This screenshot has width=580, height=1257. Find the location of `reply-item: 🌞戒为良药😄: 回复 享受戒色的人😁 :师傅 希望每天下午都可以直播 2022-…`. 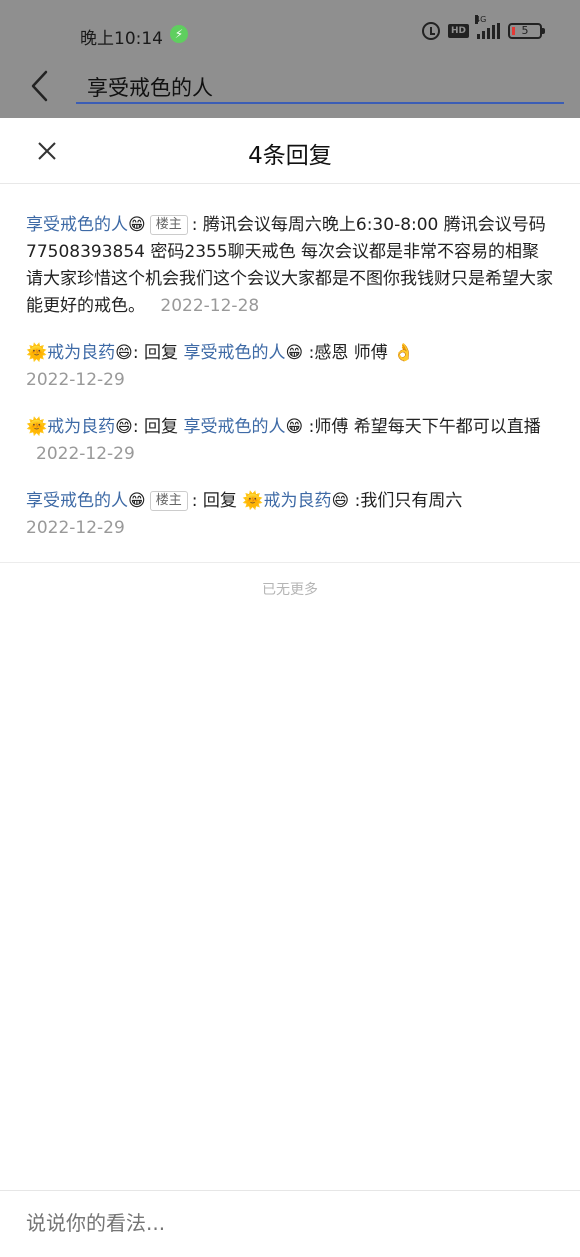

reply-item: 🌞戒为良药😄: 回复 享受戒色的人😁 :师傅 希望每天下午都可以直播 2022-… is located at coordinates (290, 441).